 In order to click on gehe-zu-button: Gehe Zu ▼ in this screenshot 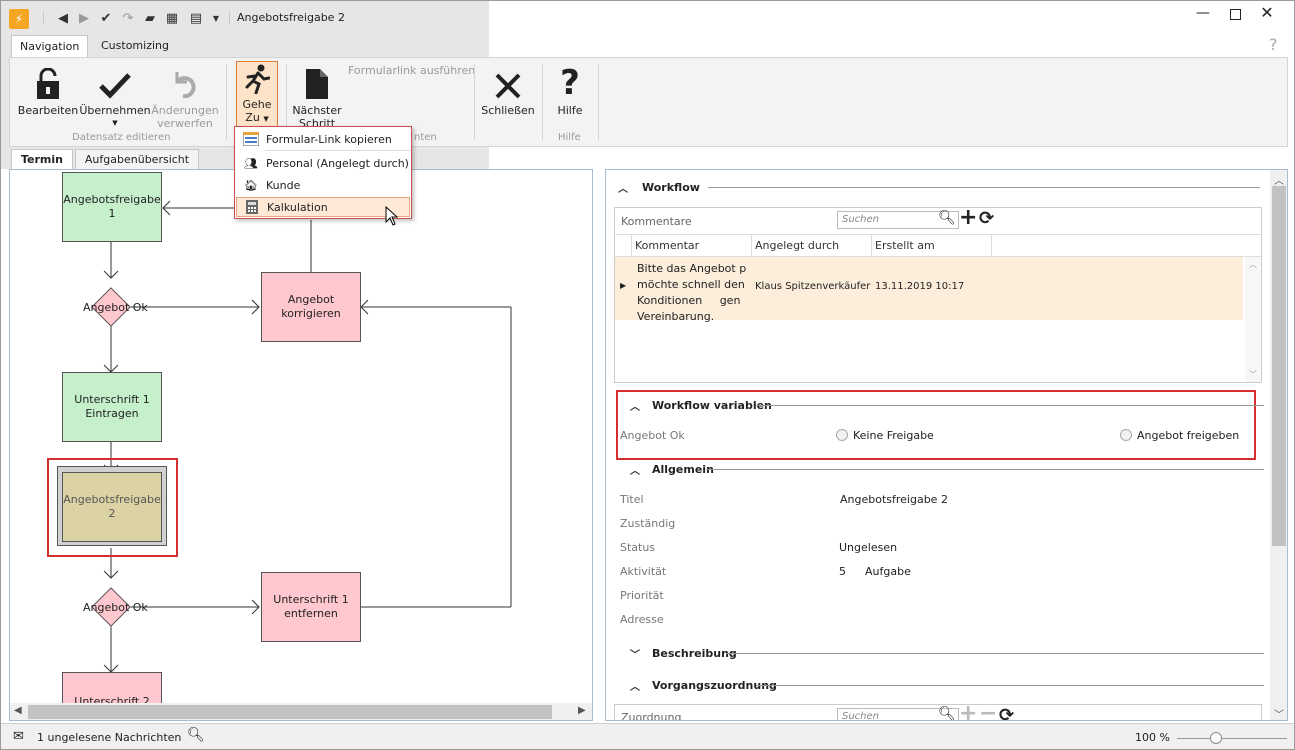, I will do `click(257, 94)`.